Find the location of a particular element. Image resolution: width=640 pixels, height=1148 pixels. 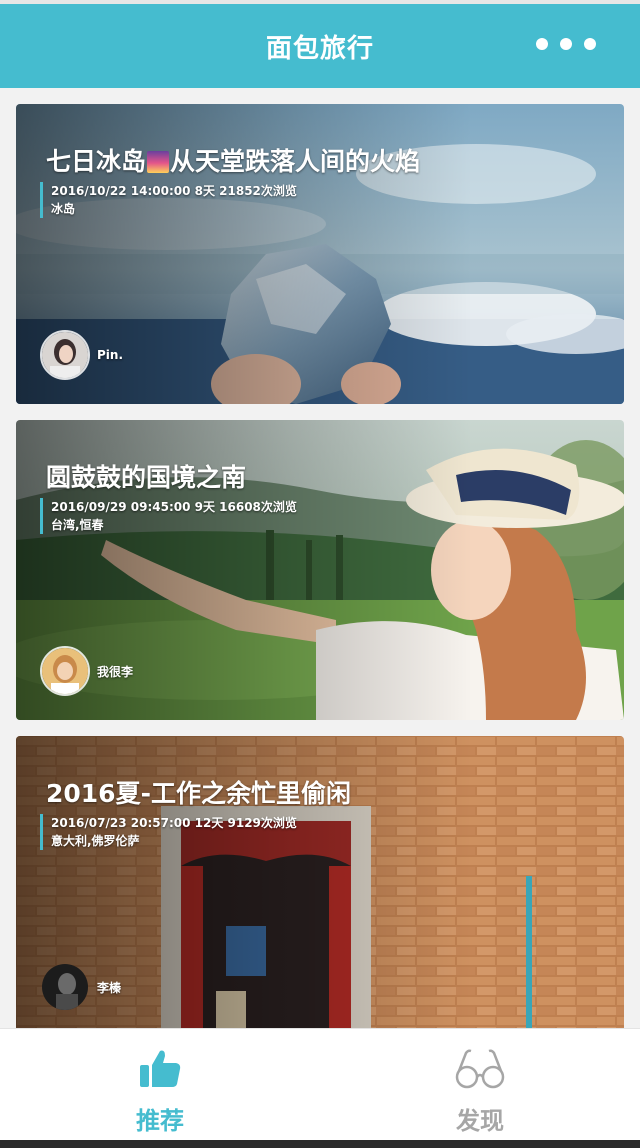

card-date-stats: 2016/09/29 09:45:00 9天 16608次浏览 is located at coordinates (174, 507).